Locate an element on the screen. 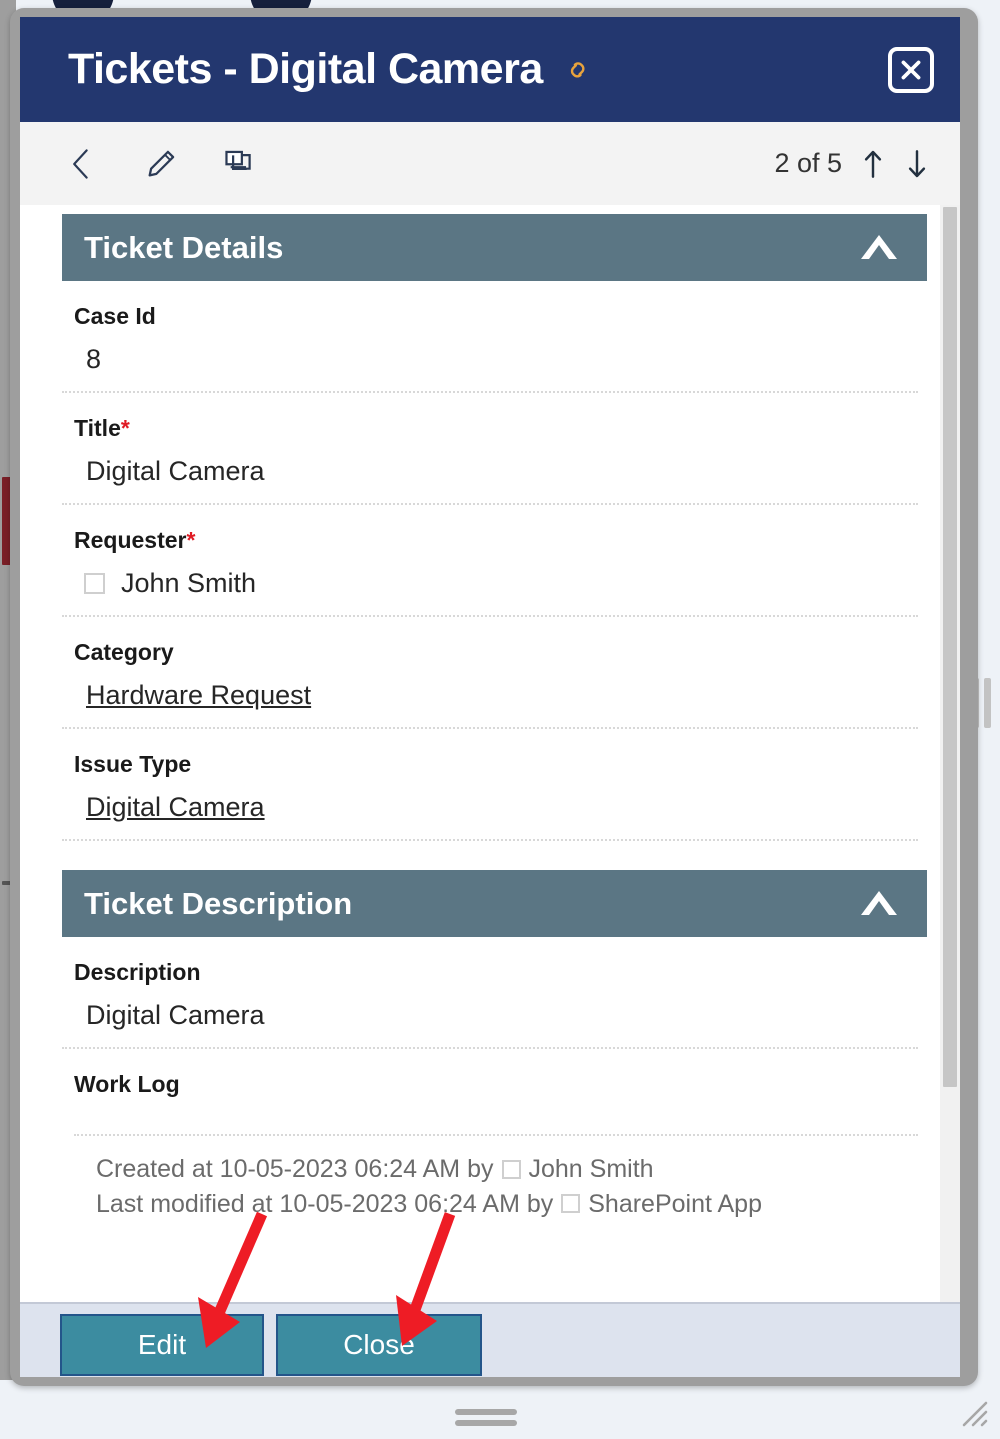 The height and width of the screenshot is (1439, 1000). person-chip: John Smith is located at coordinates (496, 583).